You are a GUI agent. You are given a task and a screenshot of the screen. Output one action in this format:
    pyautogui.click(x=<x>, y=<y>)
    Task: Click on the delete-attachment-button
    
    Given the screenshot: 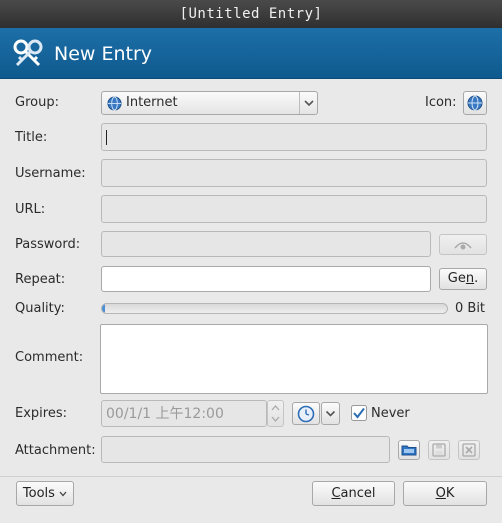 What is the action you would take?
    pyautogui.click(x=469, y=450)
    